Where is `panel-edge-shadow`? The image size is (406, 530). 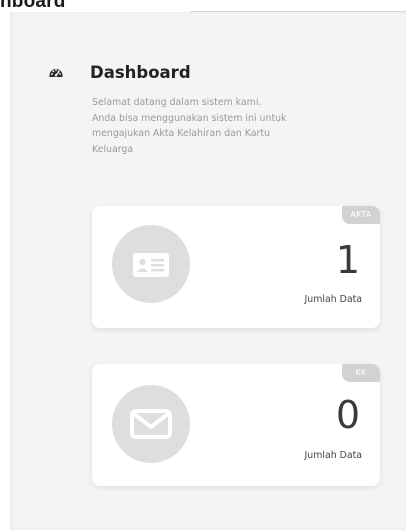
panel-edge-shadow is located at coordinates (11, 271).